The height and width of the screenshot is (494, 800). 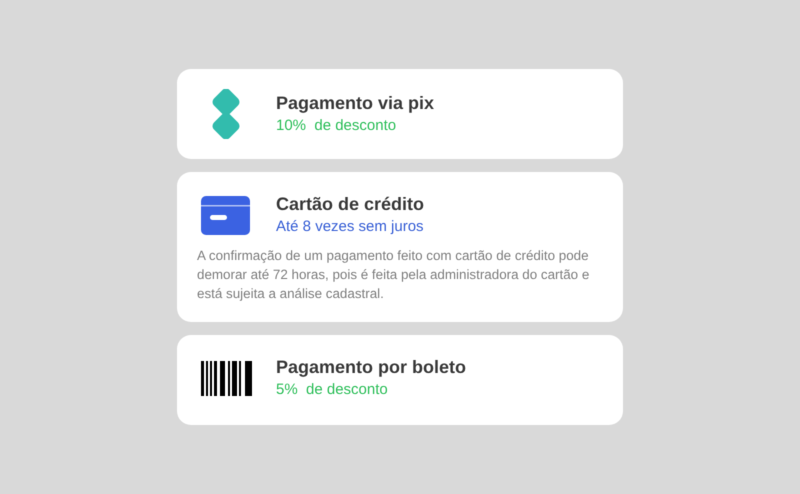 I want to click on credit-card-icon, so click(x=225, y=215).